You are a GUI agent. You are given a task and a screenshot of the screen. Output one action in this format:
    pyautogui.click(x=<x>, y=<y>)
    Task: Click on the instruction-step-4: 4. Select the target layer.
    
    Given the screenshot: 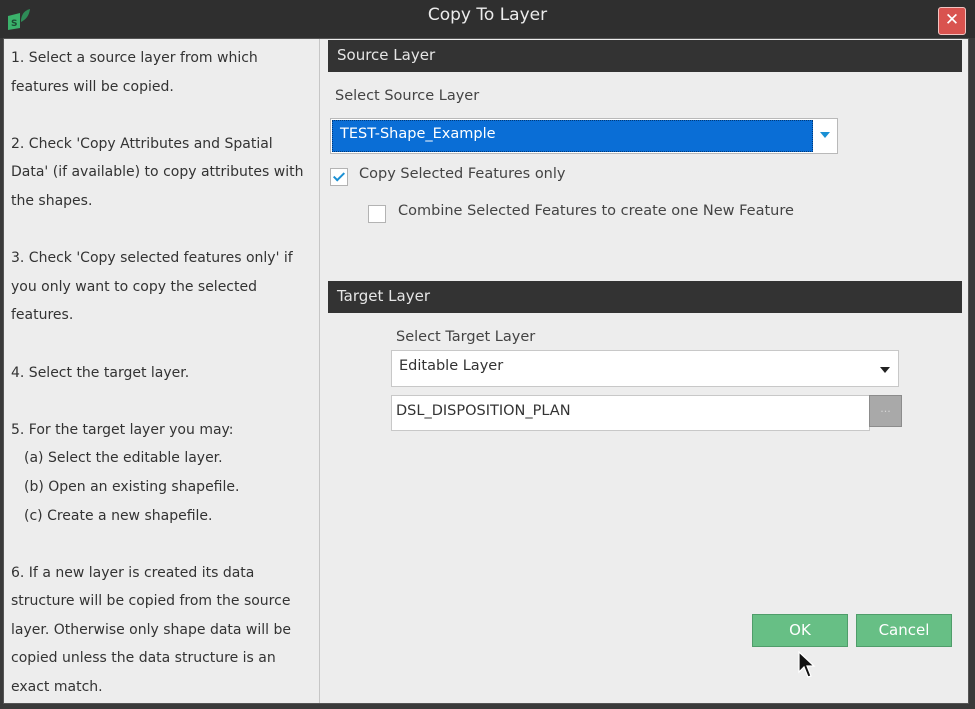 What is the action you would take?
    pyautogui.click(x=100, y=372)
    